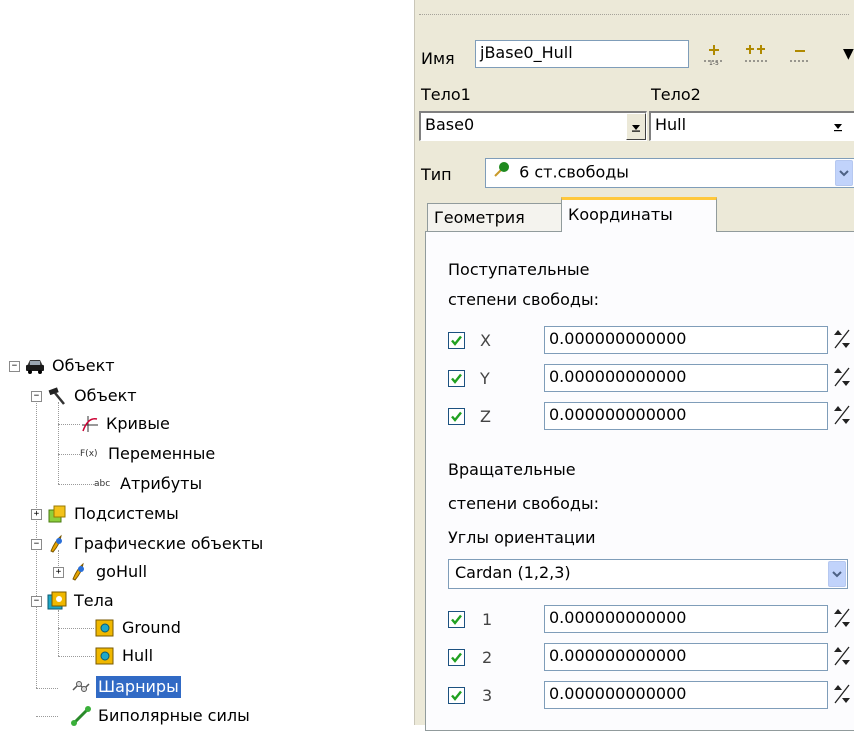 The width and height of the screenshot is (854, 731). I want to click on tree-item-label: Подсистемы, so click(126, 513).